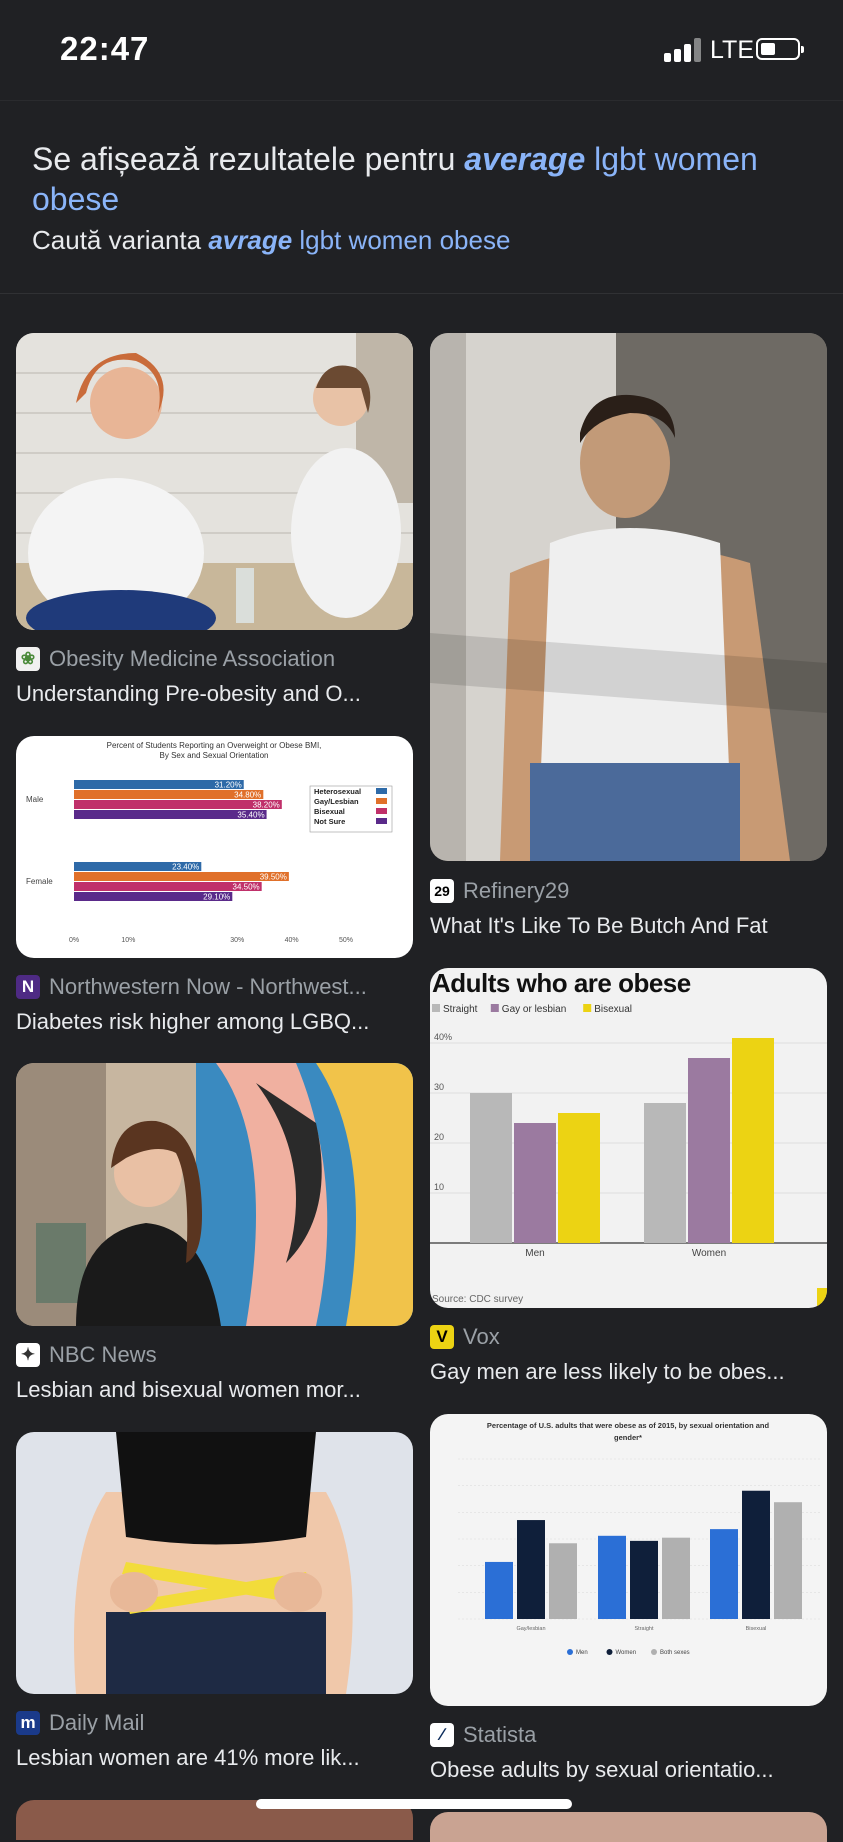 This screenshot has width=843, height=1842. I want to click on result-source: 29 Refinery29, so click(499, 891).